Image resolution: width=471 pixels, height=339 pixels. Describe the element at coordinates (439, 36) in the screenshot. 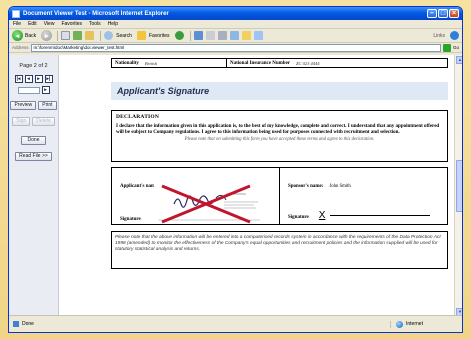

I see `links-label: Links` at that location.